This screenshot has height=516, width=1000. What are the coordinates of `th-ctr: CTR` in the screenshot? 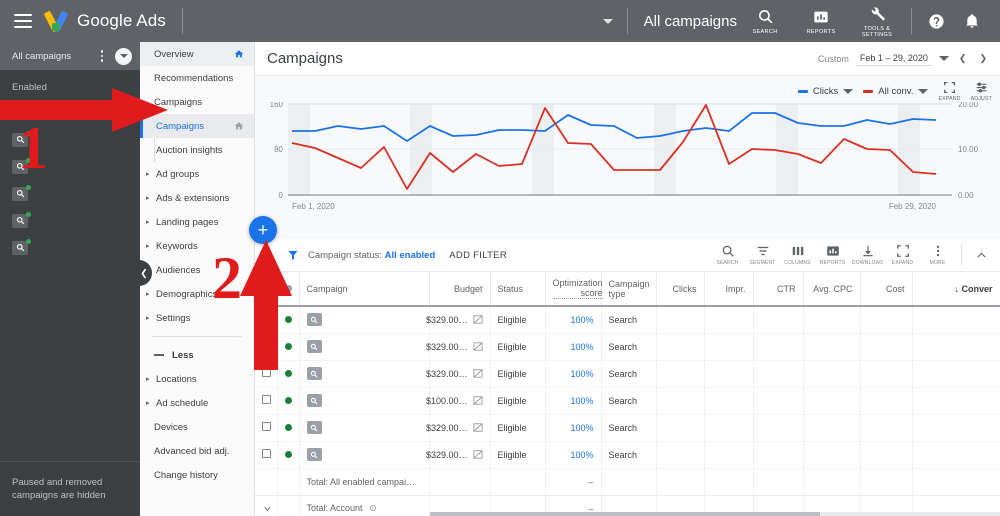 It's located at (778, 289).